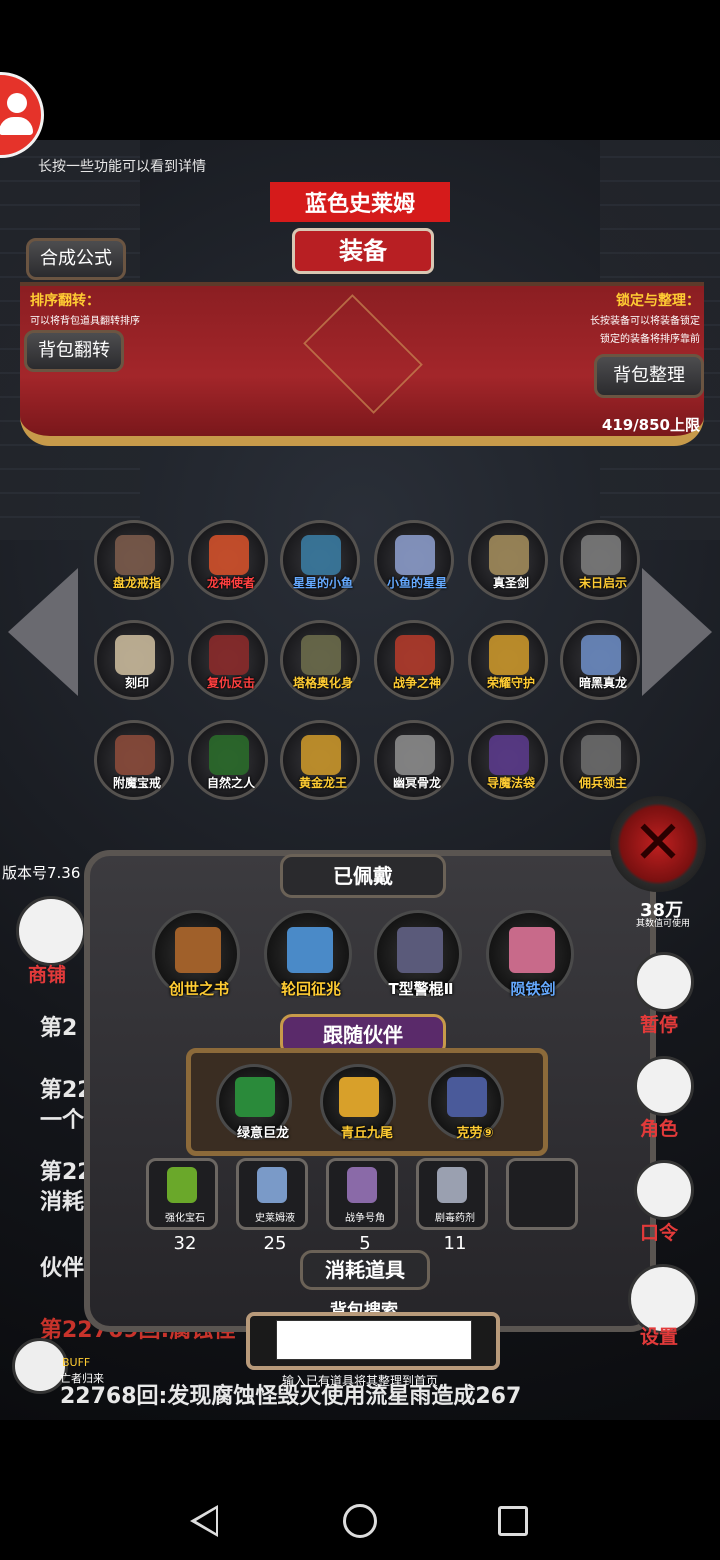 This screenshot has height=1560, width=720. What do you see at coordinates (452, 1206) in the screenshot?
I see `consumable-slot: 剧毒药剂 11` at bounding box center [452, 1206].